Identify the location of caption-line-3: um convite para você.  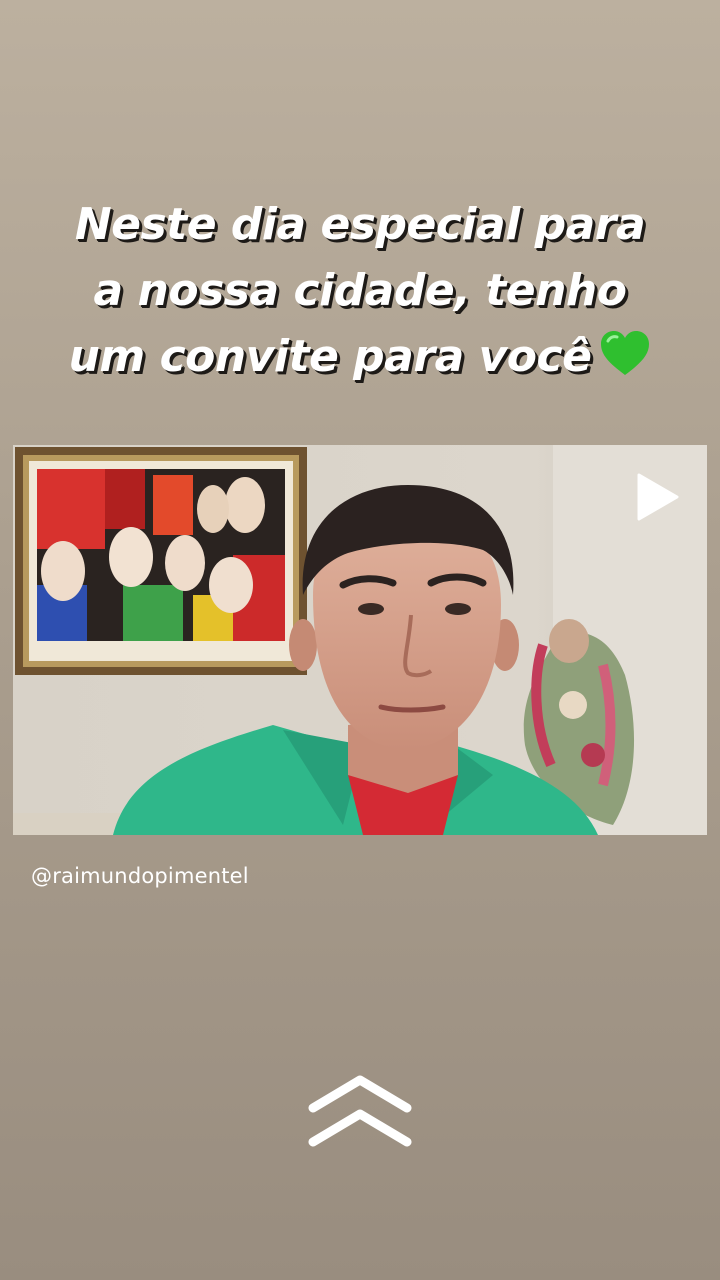
(360, 360).